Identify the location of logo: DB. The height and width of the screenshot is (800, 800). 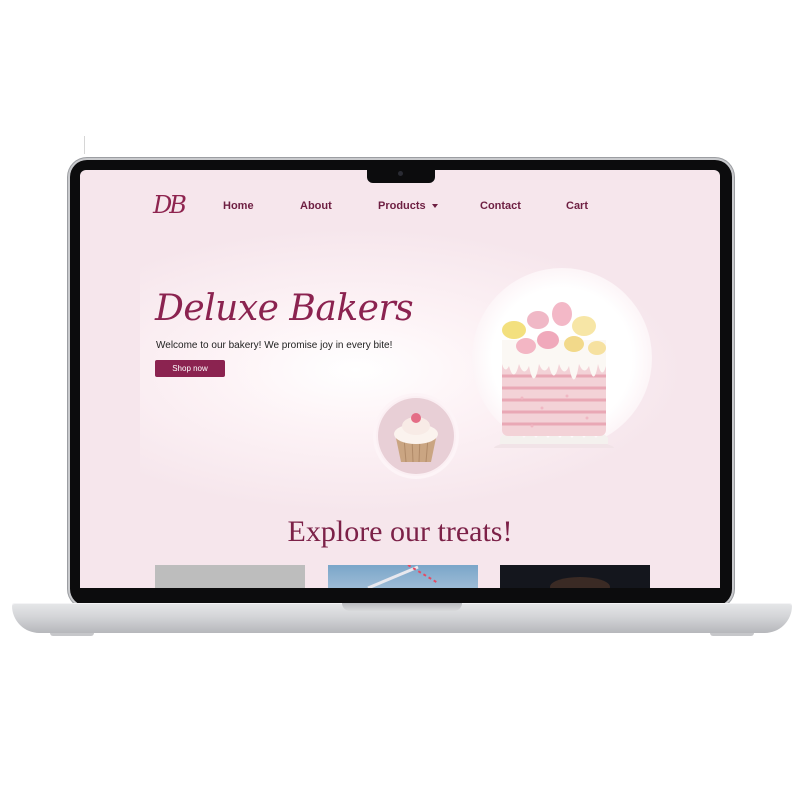
(170, 205).